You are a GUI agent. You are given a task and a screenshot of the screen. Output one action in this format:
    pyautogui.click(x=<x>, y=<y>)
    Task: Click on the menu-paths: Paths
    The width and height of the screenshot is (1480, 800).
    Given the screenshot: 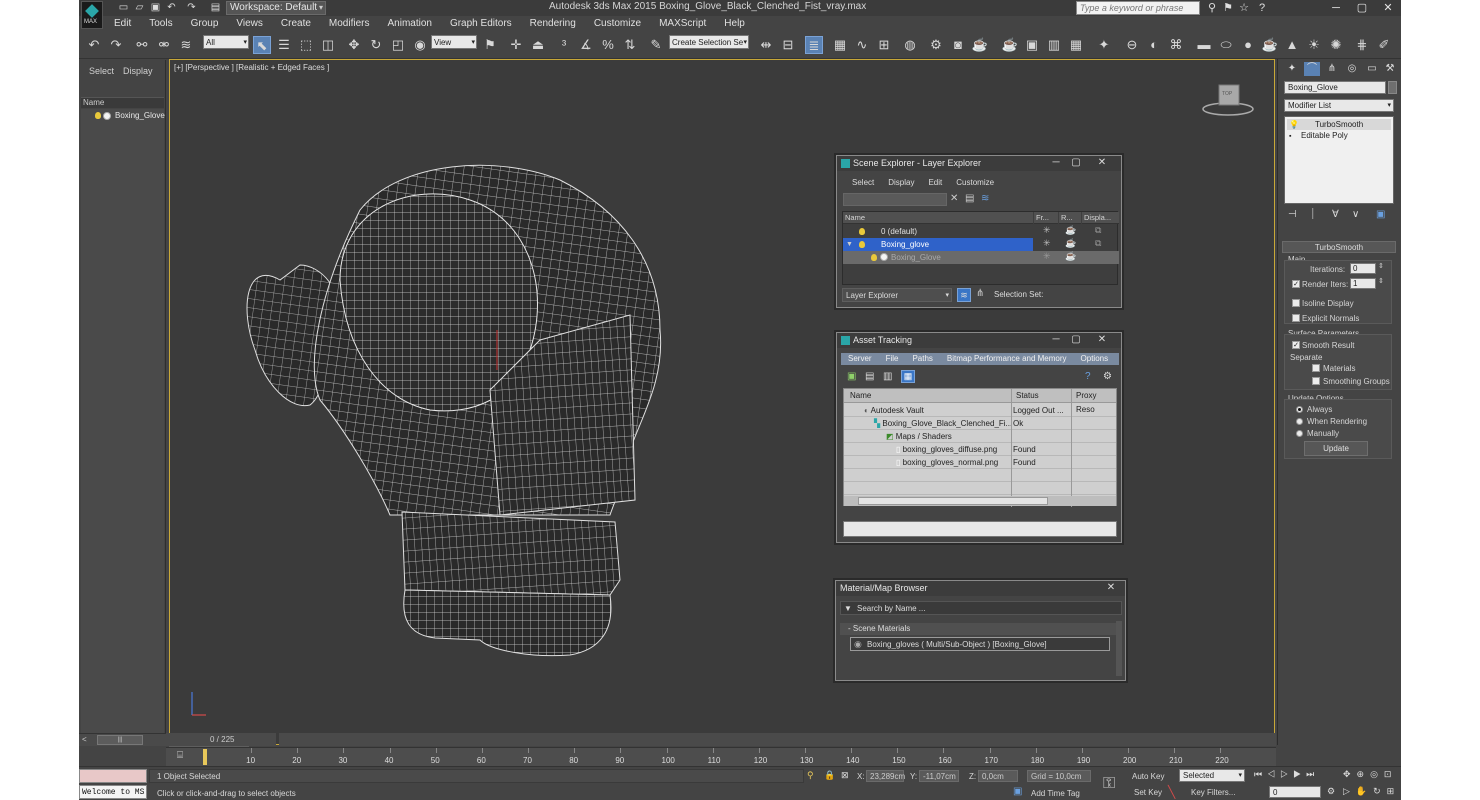 What is the action you would take?
    pyautogui.click(x=922, y=359)
    